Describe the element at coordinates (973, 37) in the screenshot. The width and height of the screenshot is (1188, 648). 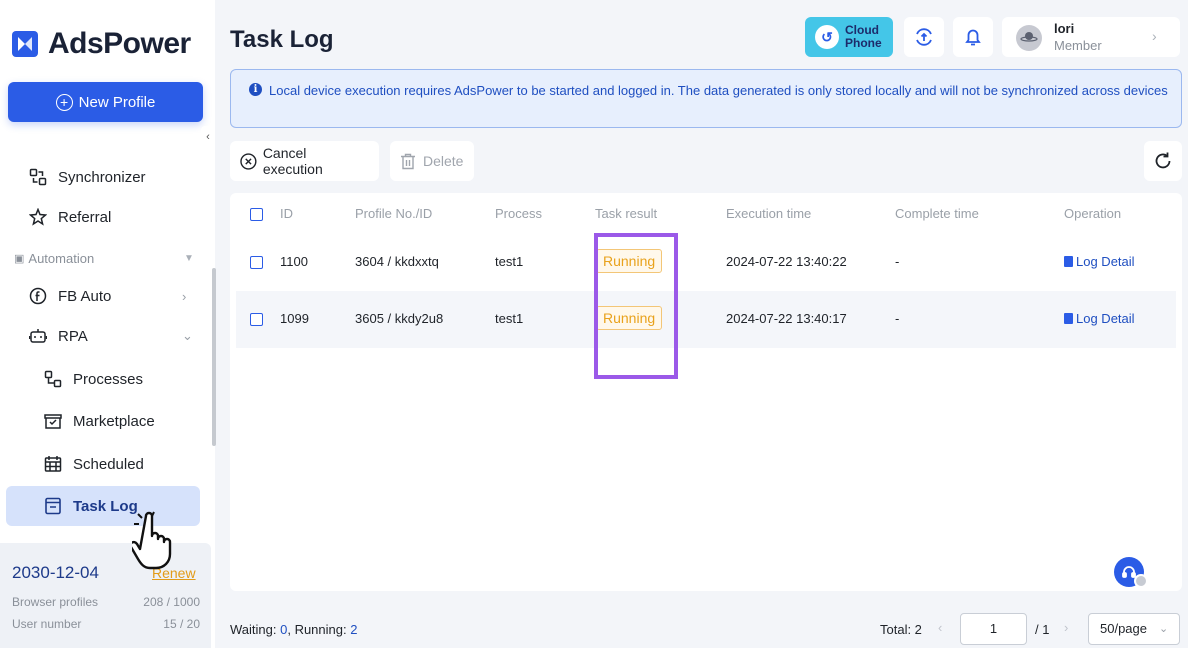
I see `notifications-button` at that location.